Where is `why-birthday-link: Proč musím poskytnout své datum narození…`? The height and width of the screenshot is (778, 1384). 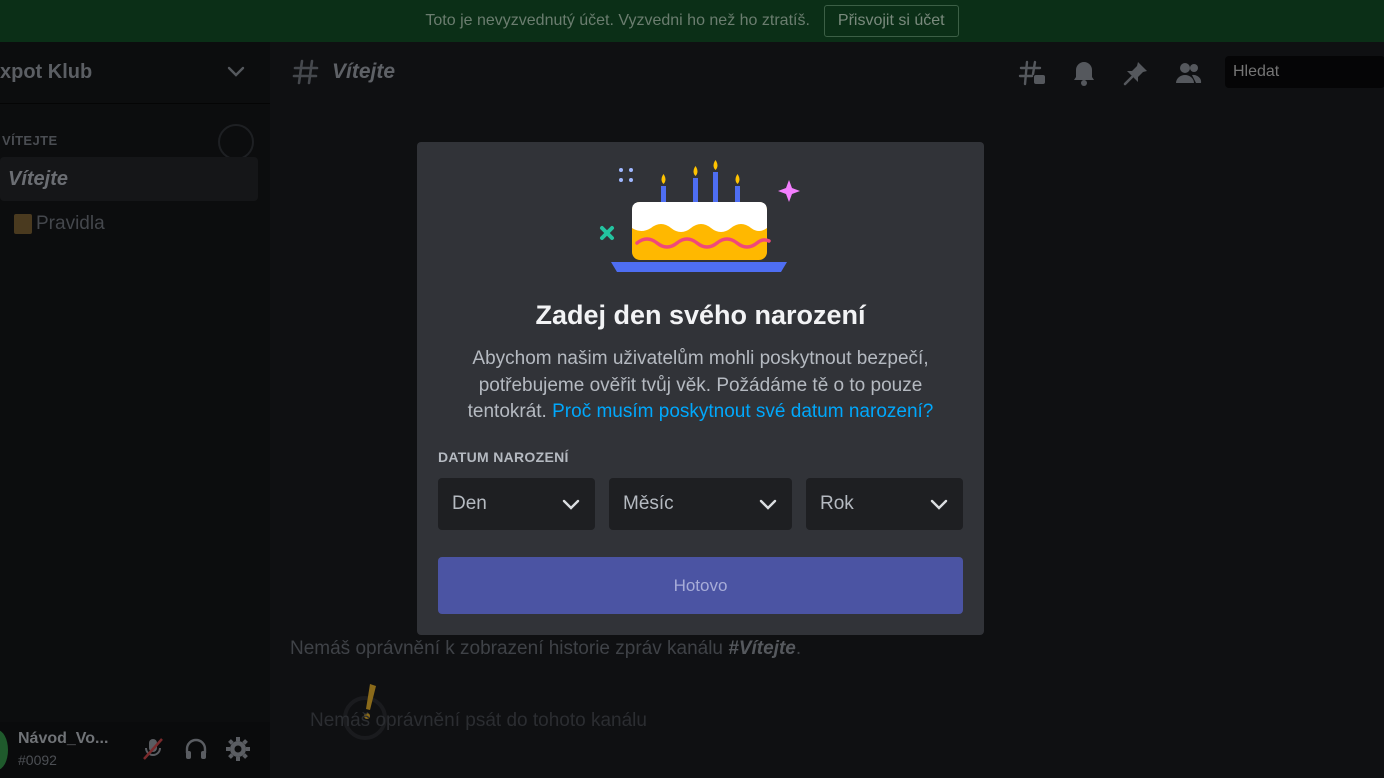 why-birthday-link: Proč musím poskytnout své datum narození… is located at coordinates (742, 411).